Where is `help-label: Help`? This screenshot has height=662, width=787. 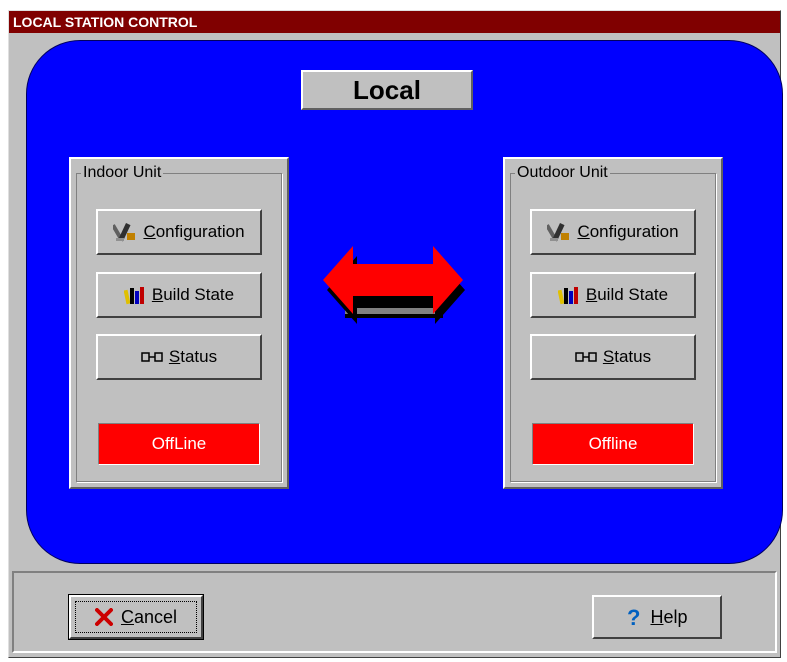
help-label: Help is located at coordinates (669, 616).